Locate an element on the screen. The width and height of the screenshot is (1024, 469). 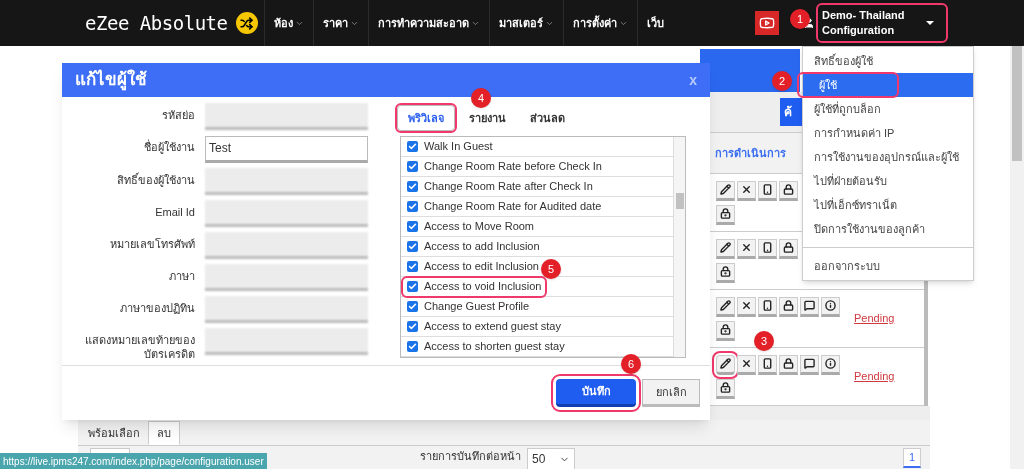
dropdown-item: สิทธิ์ของผู้ใช้ is located at coordinates (888, 61).